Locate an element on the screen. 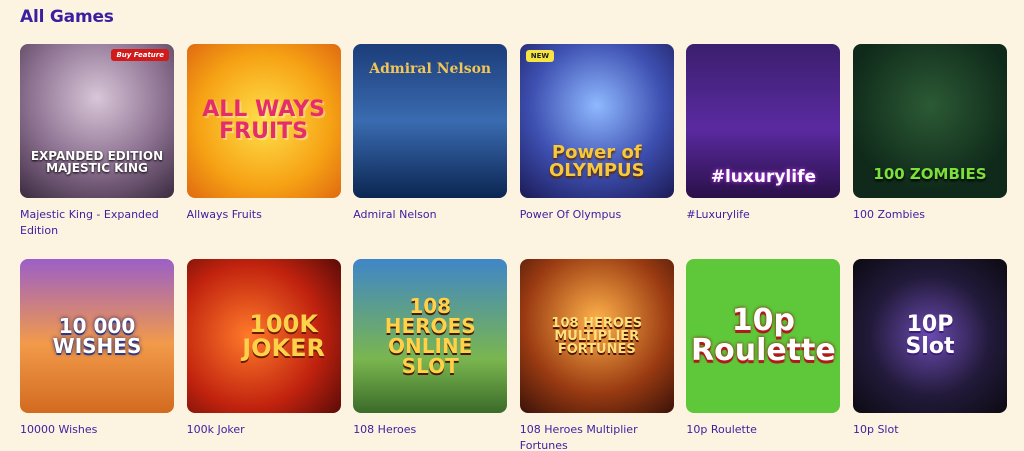  section-title: All Games is located at coordinates (67, 17).